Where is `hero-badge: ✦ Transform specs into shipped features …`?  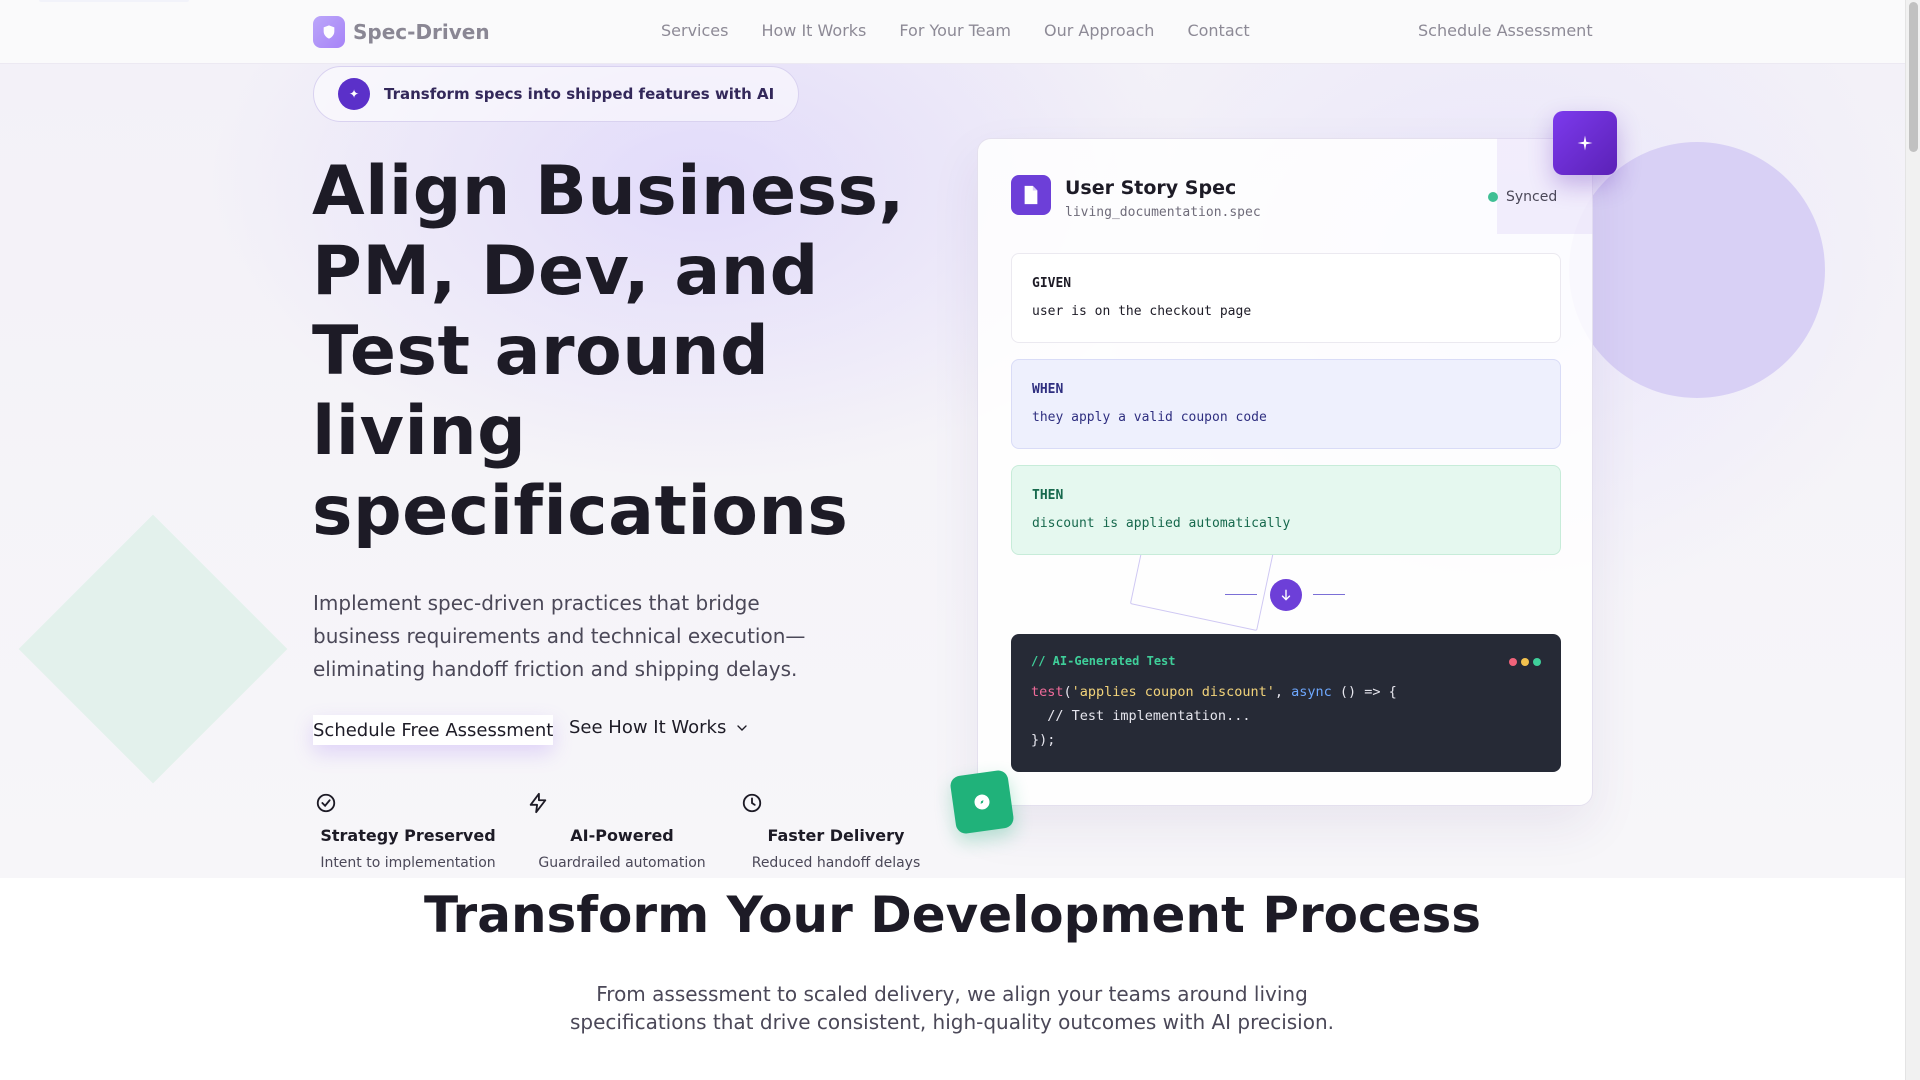 hero-badge: ✦ Transform specs into shipped features … is located at coordinates (556, 94).